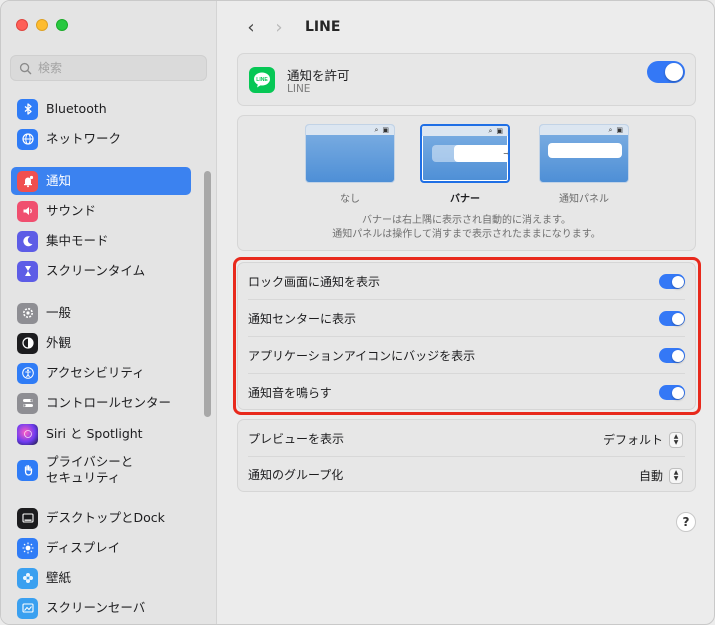 This screenshot has width=715, height=625. I want to click on moon-icon, so click(27, 241).